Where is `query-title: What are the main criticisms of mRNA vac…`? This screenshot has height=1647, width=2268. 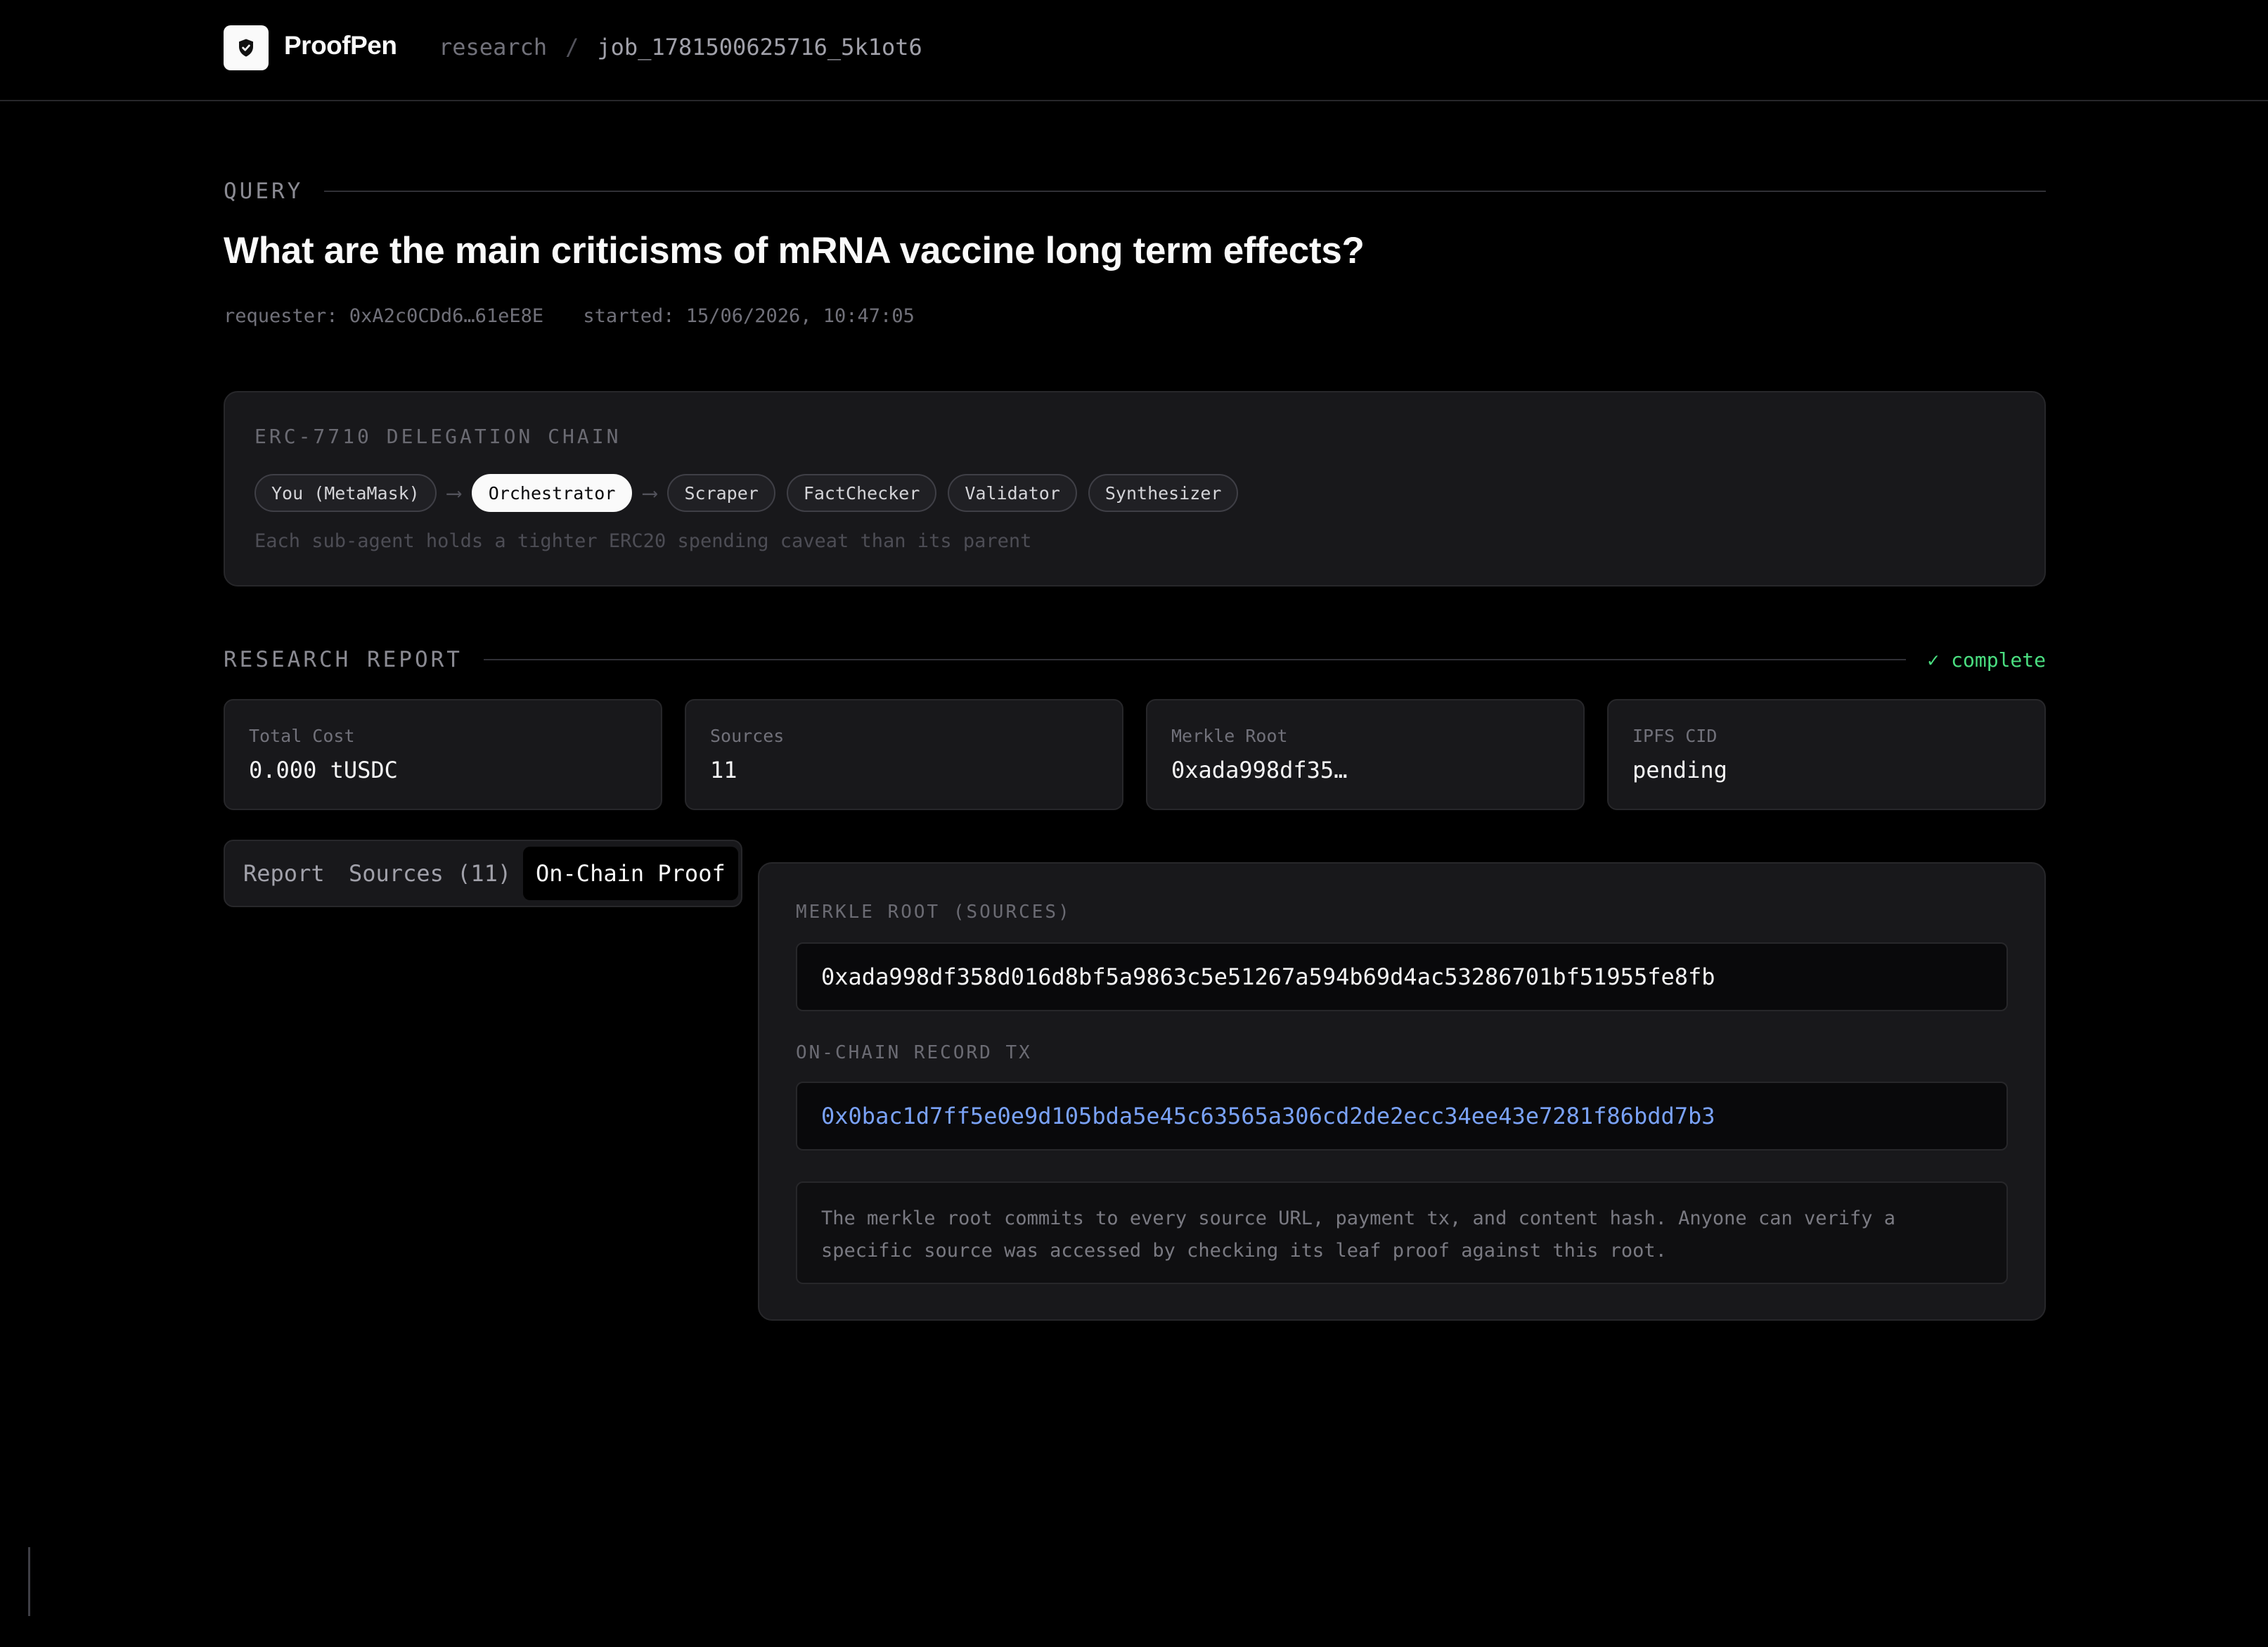
query-title: What are the main criticisms of mRNA vac… is located at coordinates (794, 250).